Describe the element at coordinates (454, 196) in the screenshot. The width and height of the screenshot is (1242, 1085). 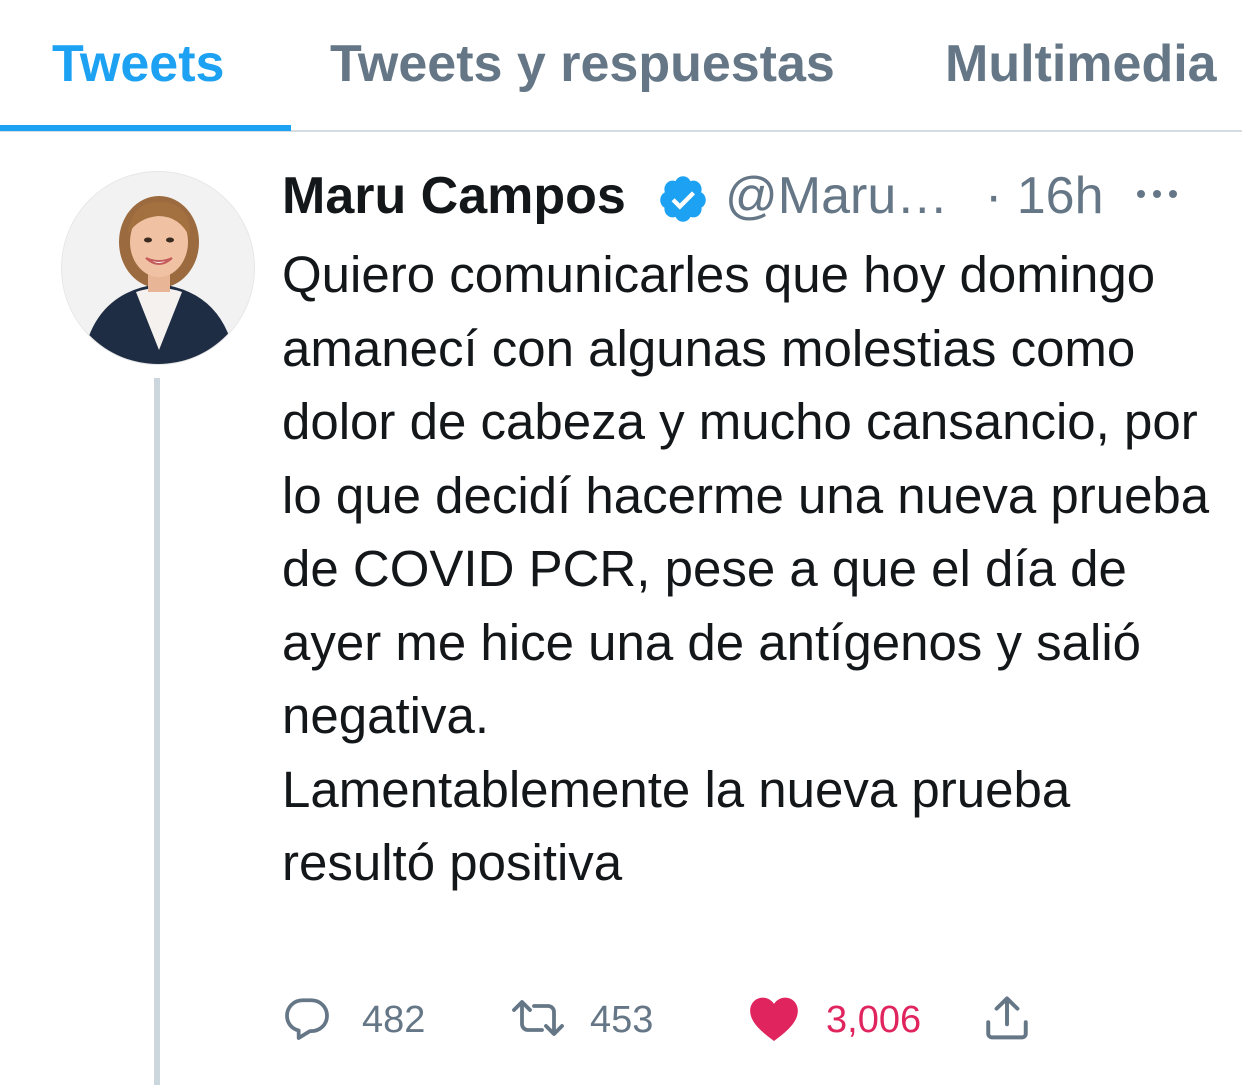
I see `author-name: Maru Campos` at that location.